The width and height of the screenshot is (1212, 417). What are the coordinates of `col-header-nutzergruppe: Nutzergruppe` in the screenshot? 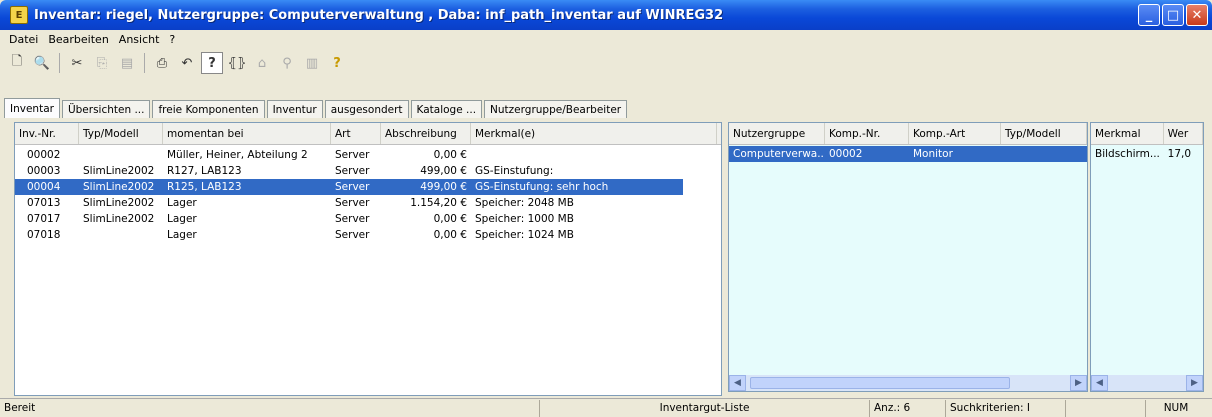 It's located at (777, 133).